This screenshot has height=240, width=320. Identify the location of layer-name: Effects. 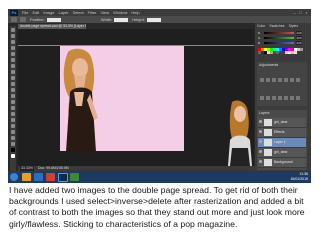
(279, 132).